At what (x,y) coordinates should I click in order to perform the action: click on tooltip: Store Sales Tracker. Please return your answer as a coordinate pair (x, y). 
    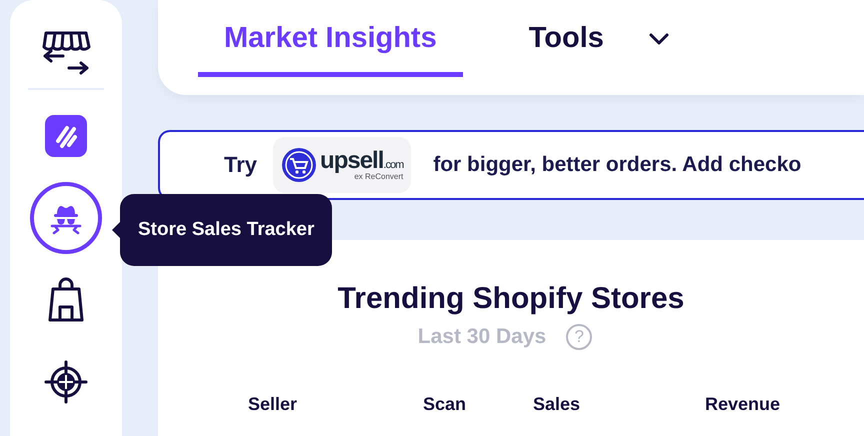
    Looking at the image, I should click on (226, 230).